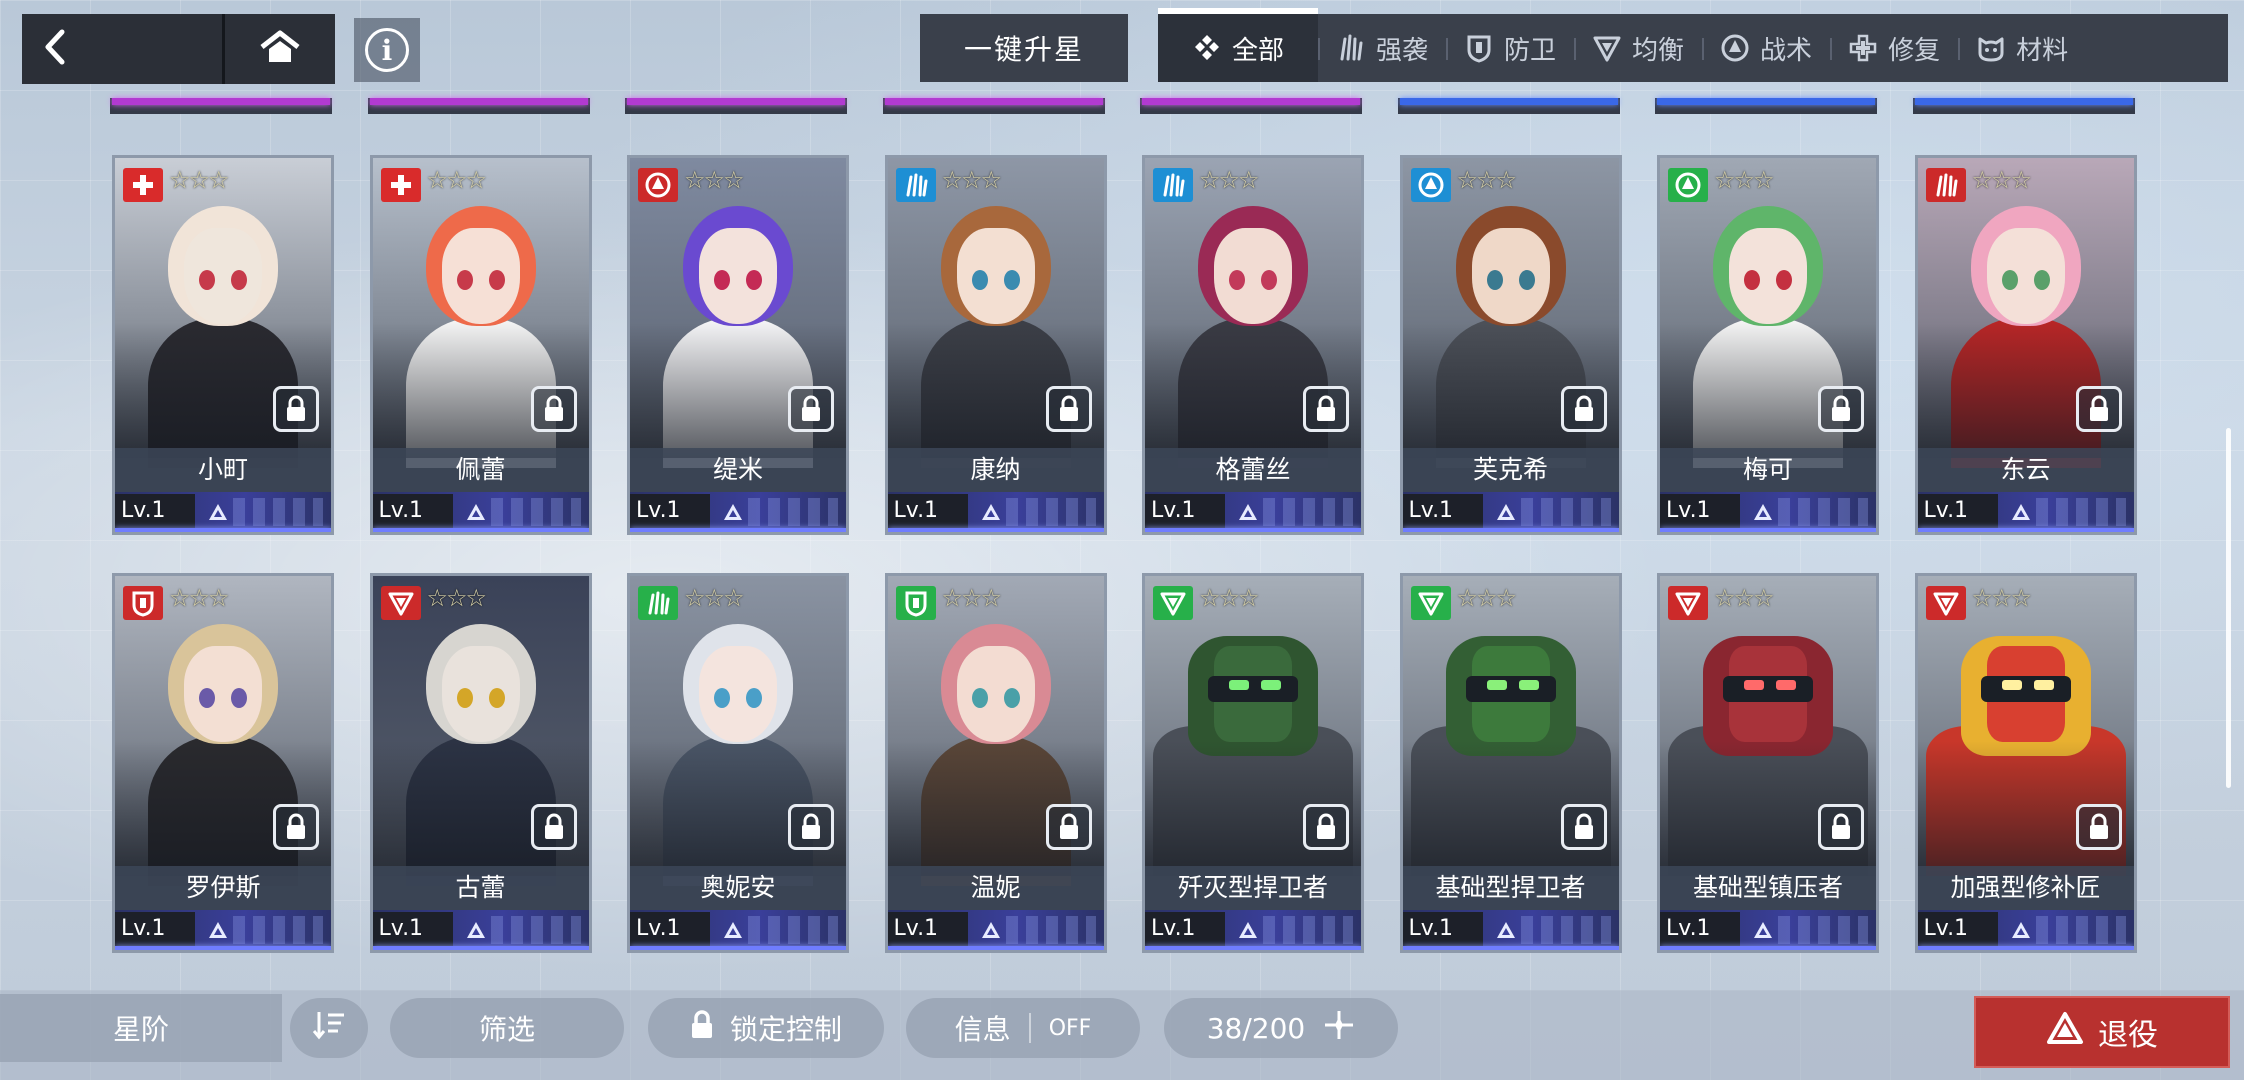  What do you see at coordinates (1382, 48) in the screenshot?
I see `tab-assault: 强袭` at bounding box center [1382, 48].